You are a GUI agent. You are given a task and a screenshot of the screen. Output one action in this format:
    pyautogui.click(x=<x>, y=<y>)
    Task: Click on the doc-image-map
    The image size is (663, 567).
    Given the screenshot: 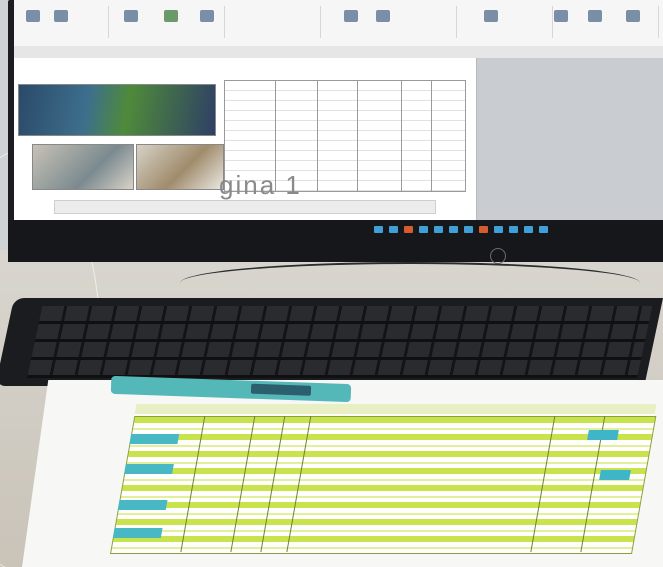 What is the action you would take?
    pyautogui.click(x=117, y=110)
    